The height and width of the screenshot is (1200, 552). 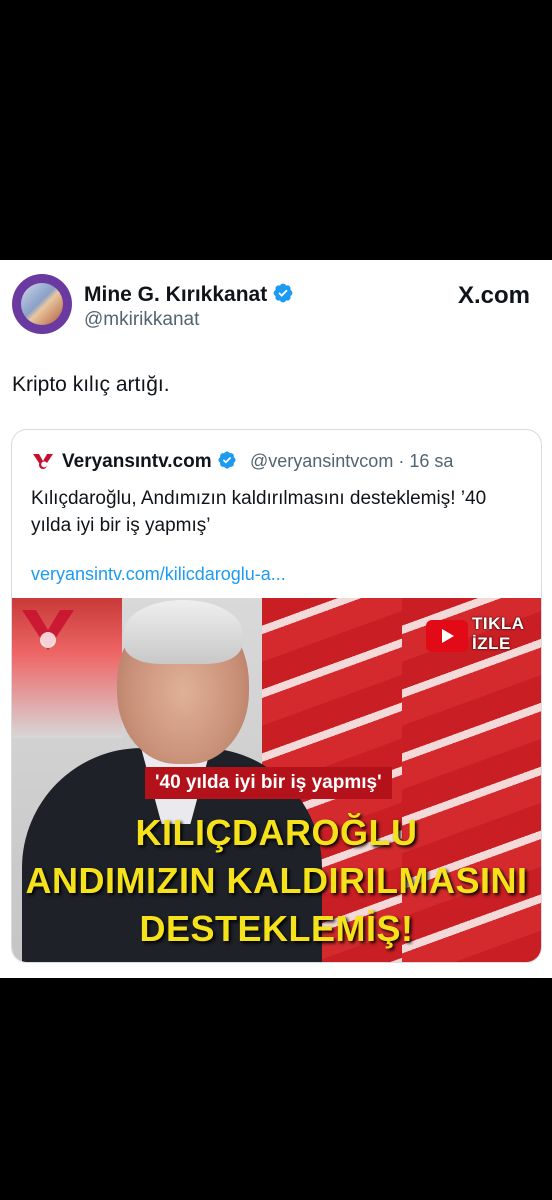 I want to click on author-name: Mine G. Kırıkkanat, so click(x=175, y=294).